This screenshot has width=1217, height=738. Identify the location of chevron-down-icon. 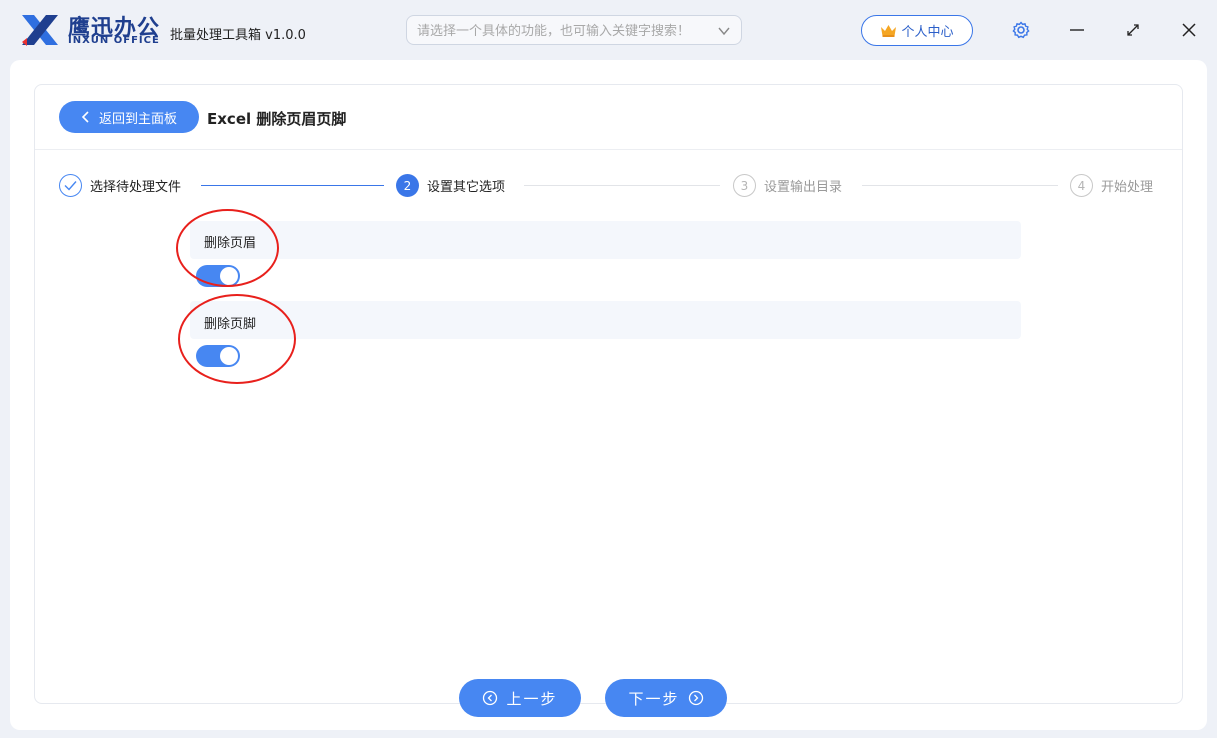
(724, 31).